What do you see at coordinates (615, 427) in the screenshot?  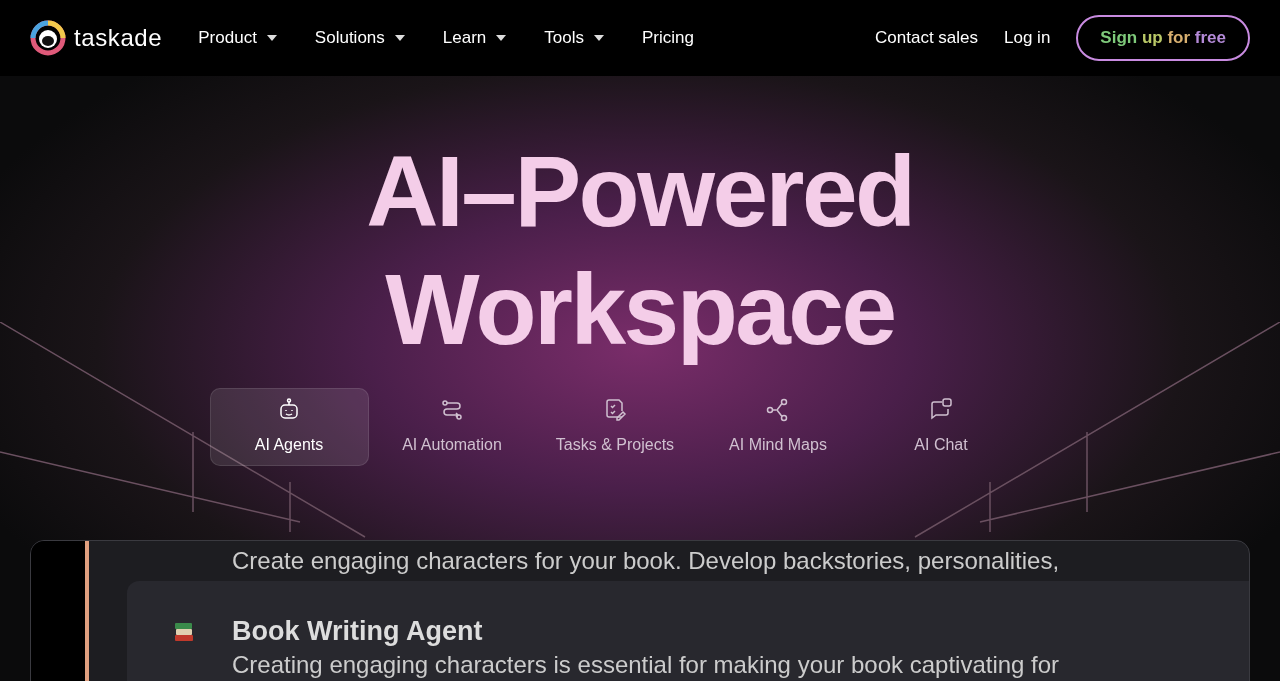 I see `feature-tab: Tasks & Projects` at bounding box center [615, 427].